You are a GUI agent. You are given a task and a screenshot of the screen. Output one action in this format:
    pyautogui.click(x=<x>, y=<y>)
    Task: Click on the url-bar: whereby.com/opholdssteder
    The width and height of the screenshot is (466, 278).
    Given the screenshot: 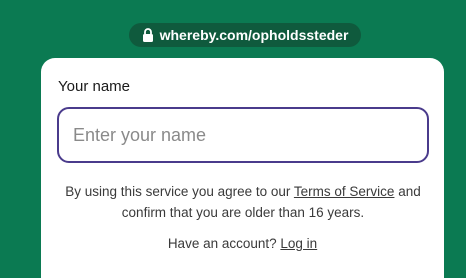 What is the action you would take?
    pyautogui.click(x=245, y=35)
    